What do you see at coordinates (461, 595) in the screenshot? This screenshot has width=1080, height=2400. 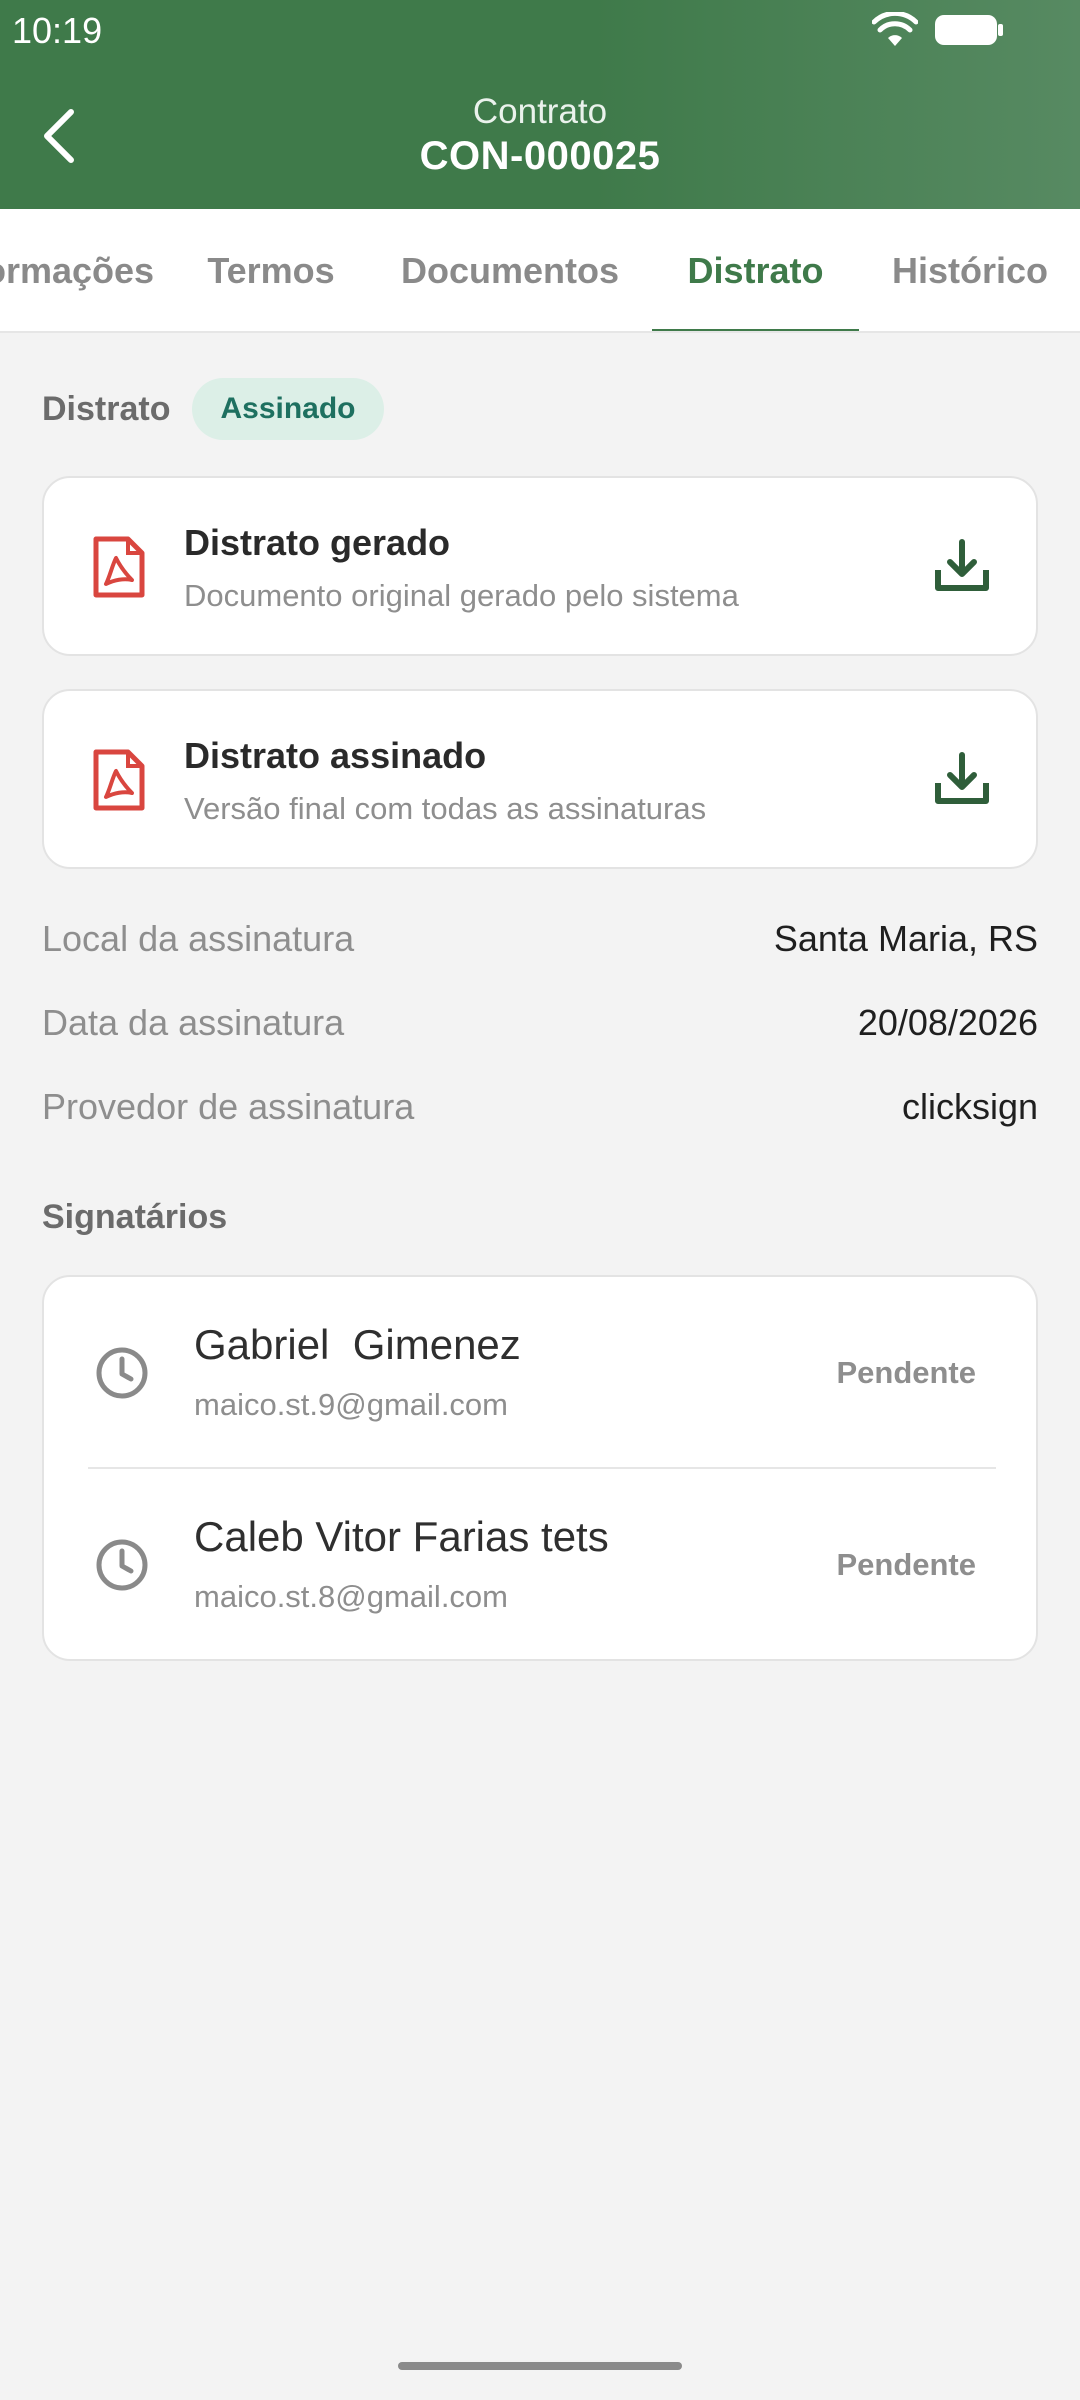 I see `document-description: Documento original gerado pelo sistema` at bounding box center [461, 595].